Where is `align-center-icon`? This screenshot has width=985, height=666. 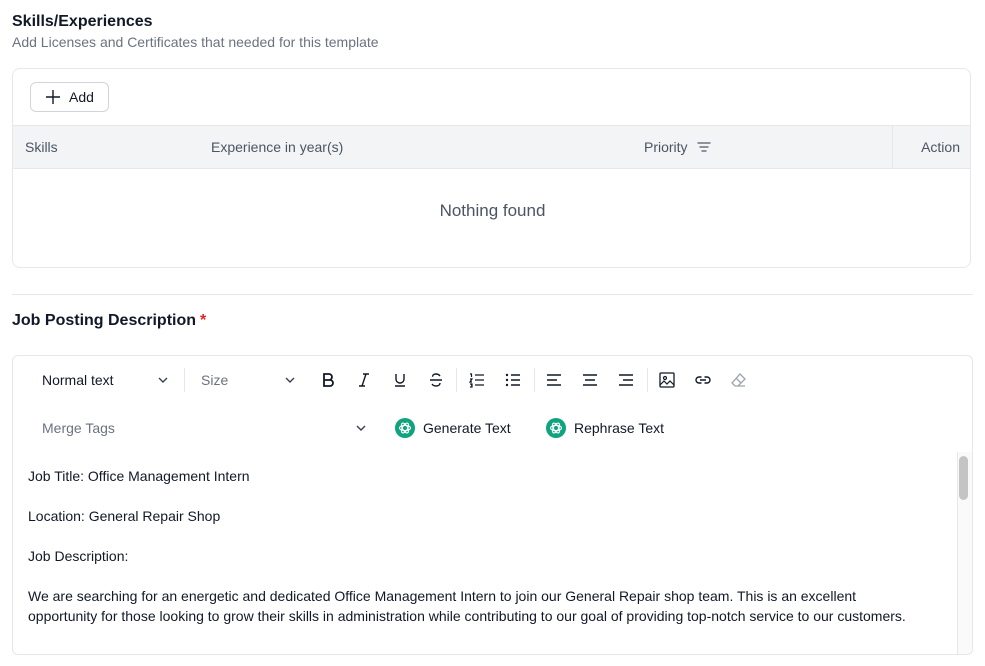
align-center-icon is located at coordinates (590, 380).